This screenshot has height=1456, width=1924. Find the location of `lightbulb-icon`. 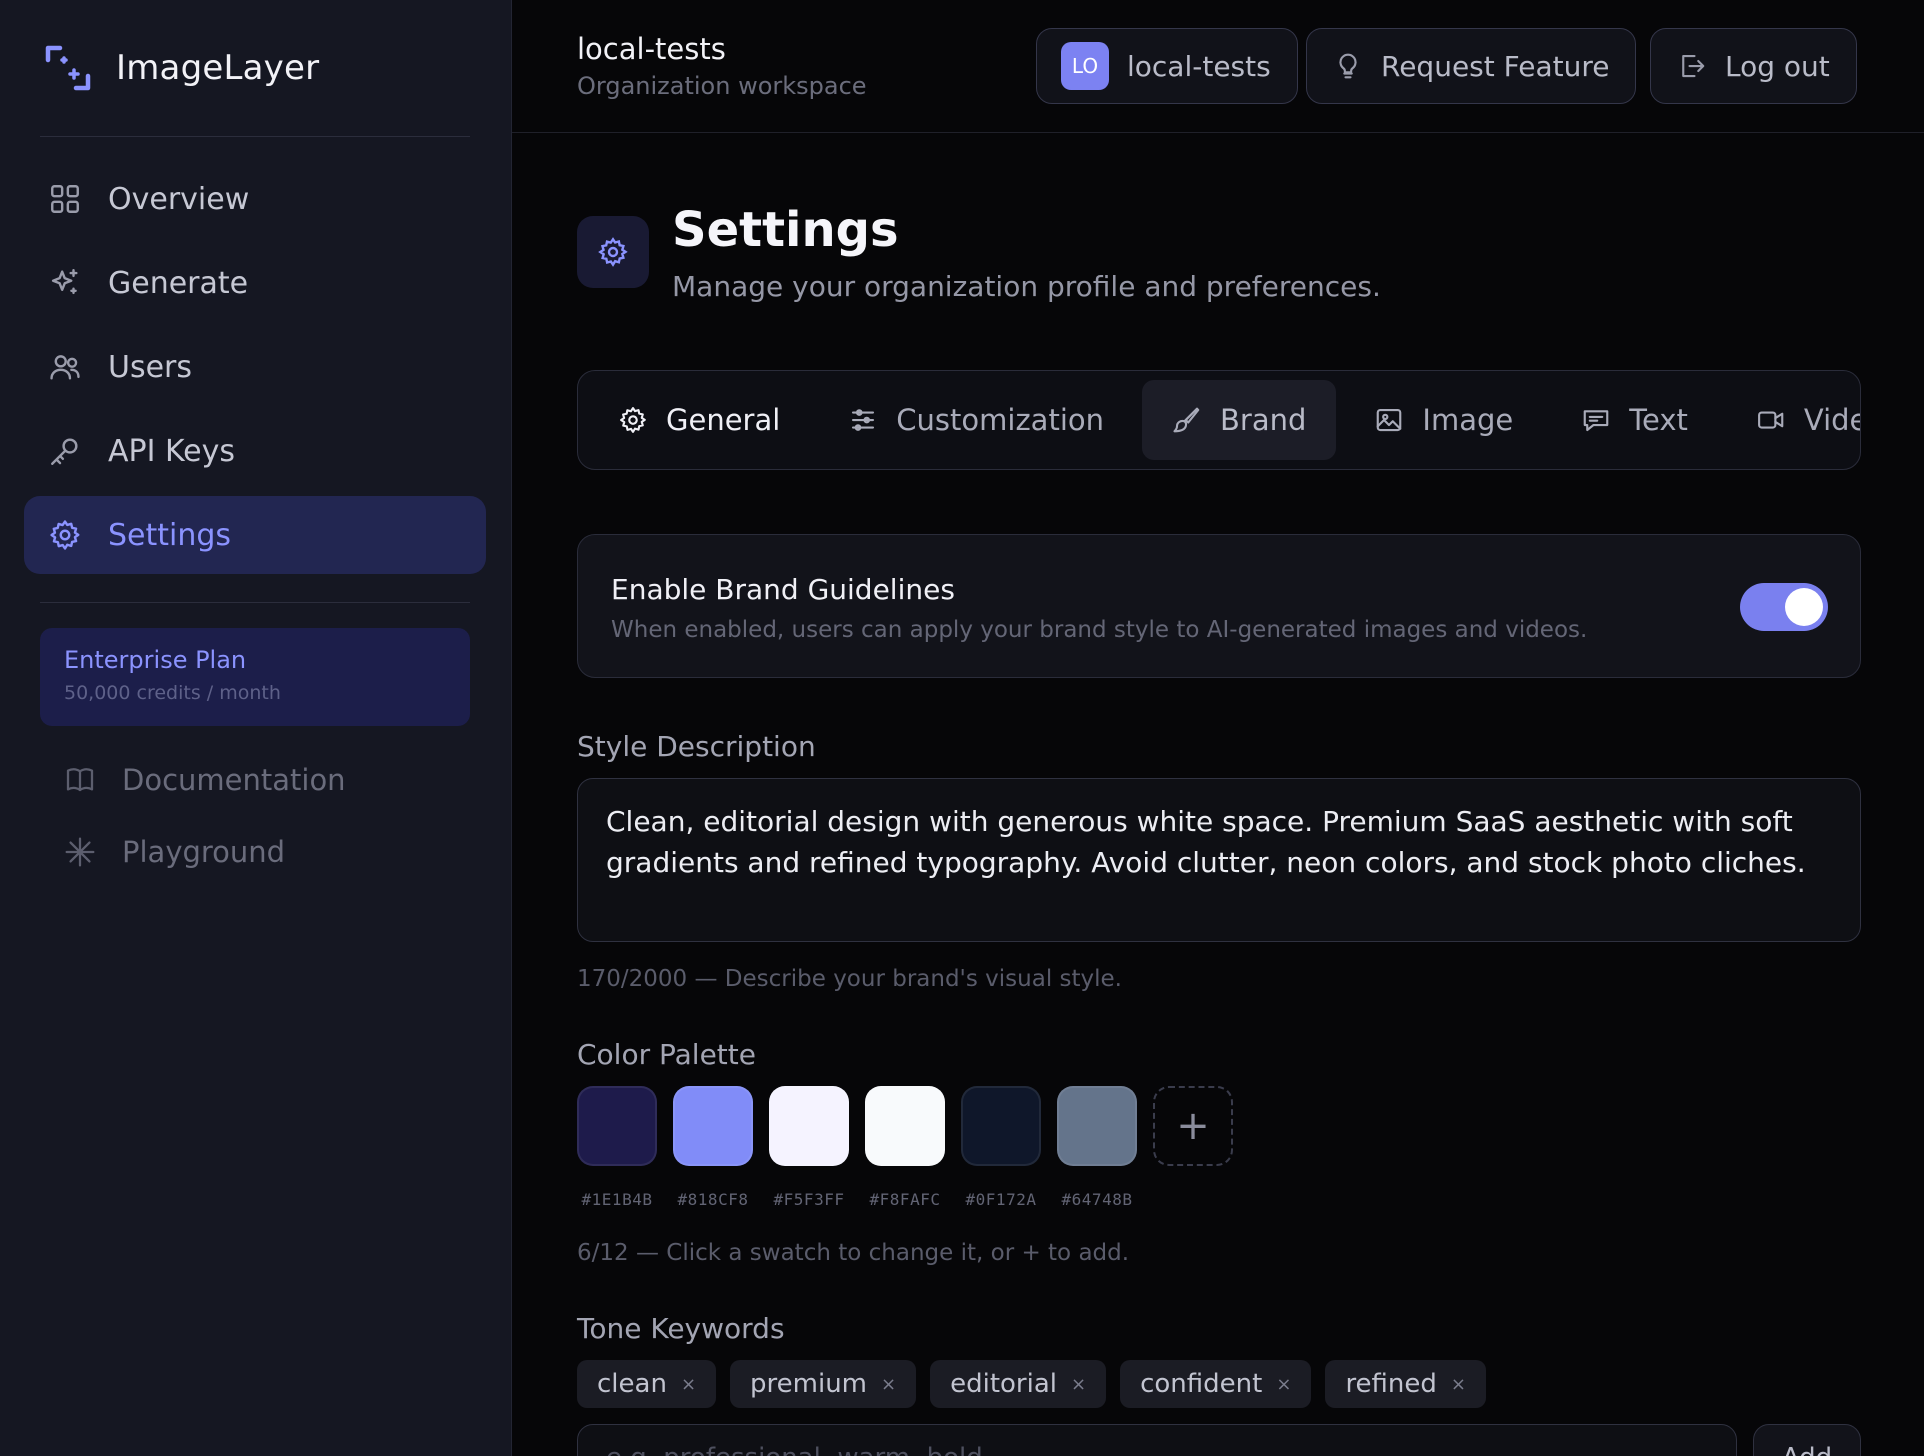

lightbulb-icon is located at coordinates (1348, 66).